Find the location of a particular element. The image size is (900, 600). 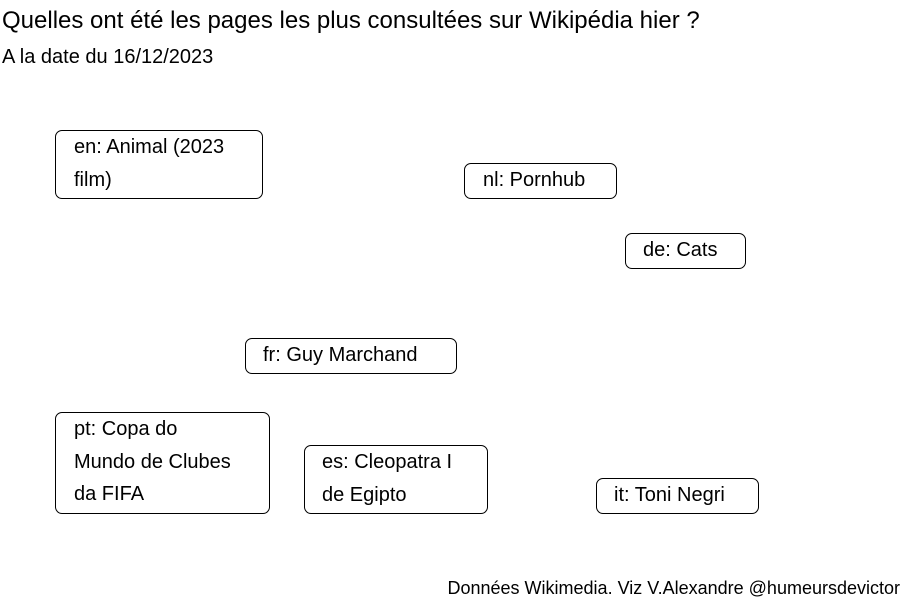

label-pt-line-1: pt: Copa do is located at coordinates (126, 429).